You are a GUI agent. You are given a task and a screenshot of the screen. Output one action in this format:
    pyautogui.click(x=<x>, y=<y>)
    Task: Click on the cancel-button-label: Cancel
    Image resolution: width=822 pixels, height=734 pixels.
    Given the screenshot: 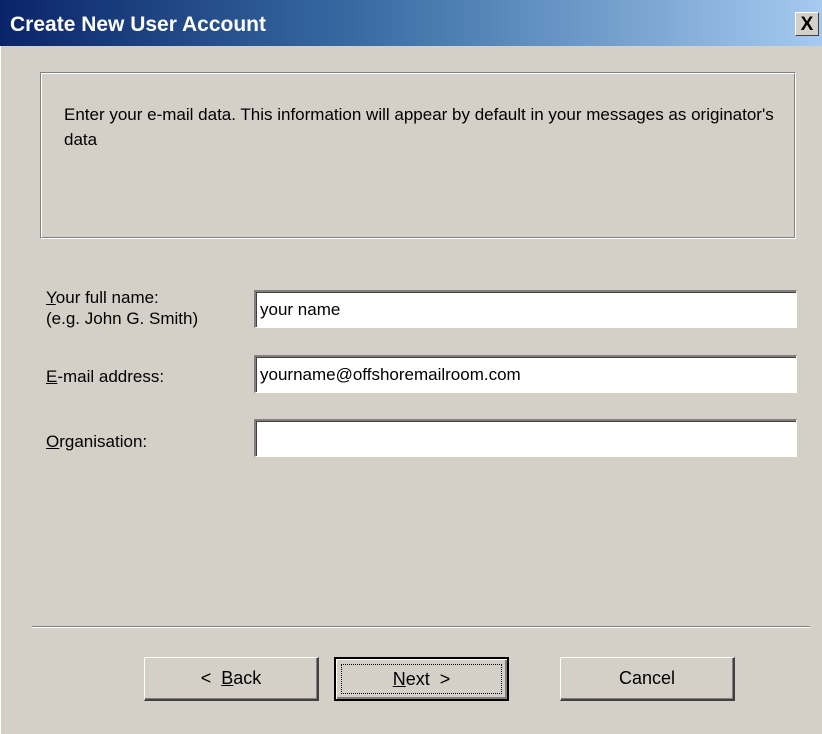 What is the action you would take?
    pyautogui.click(x=647, y=678)
    